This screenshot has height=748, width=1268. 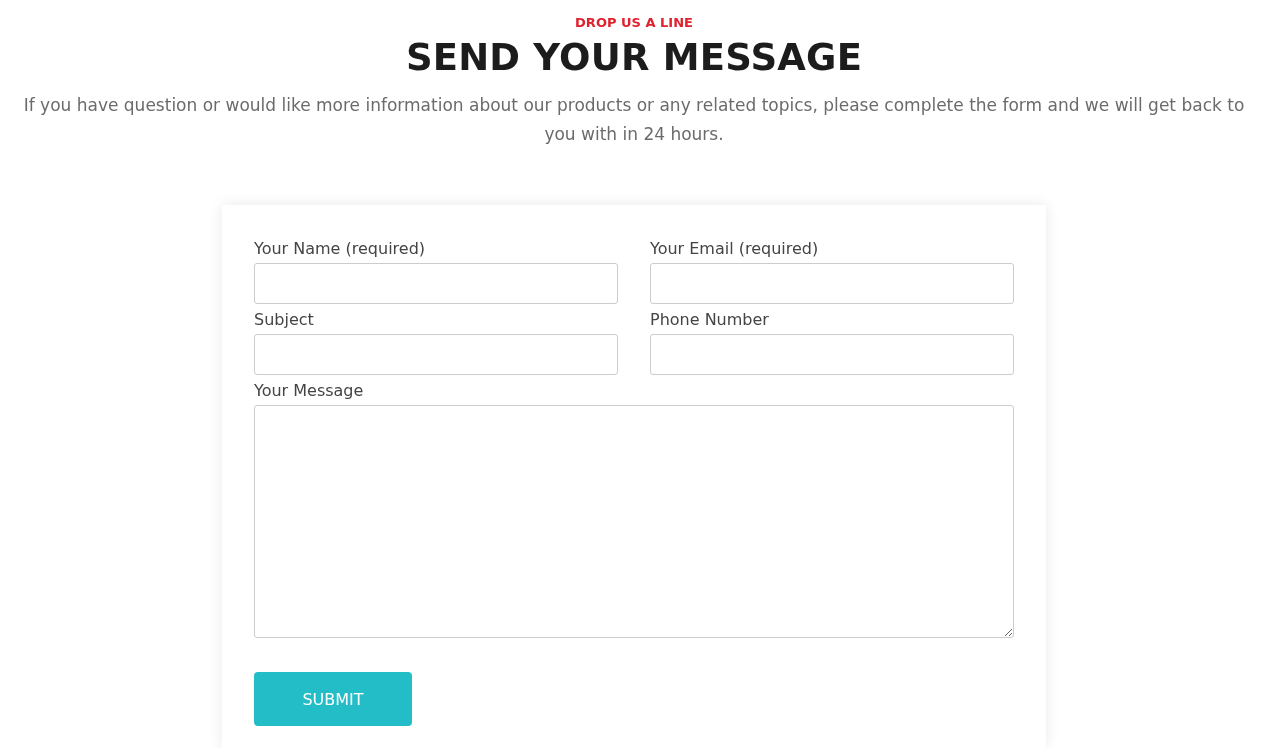 What do you see at coordinates (333, 699) in the screenshot?
I see `submit-button: SUBMIT` at bounding box center [333, 699].